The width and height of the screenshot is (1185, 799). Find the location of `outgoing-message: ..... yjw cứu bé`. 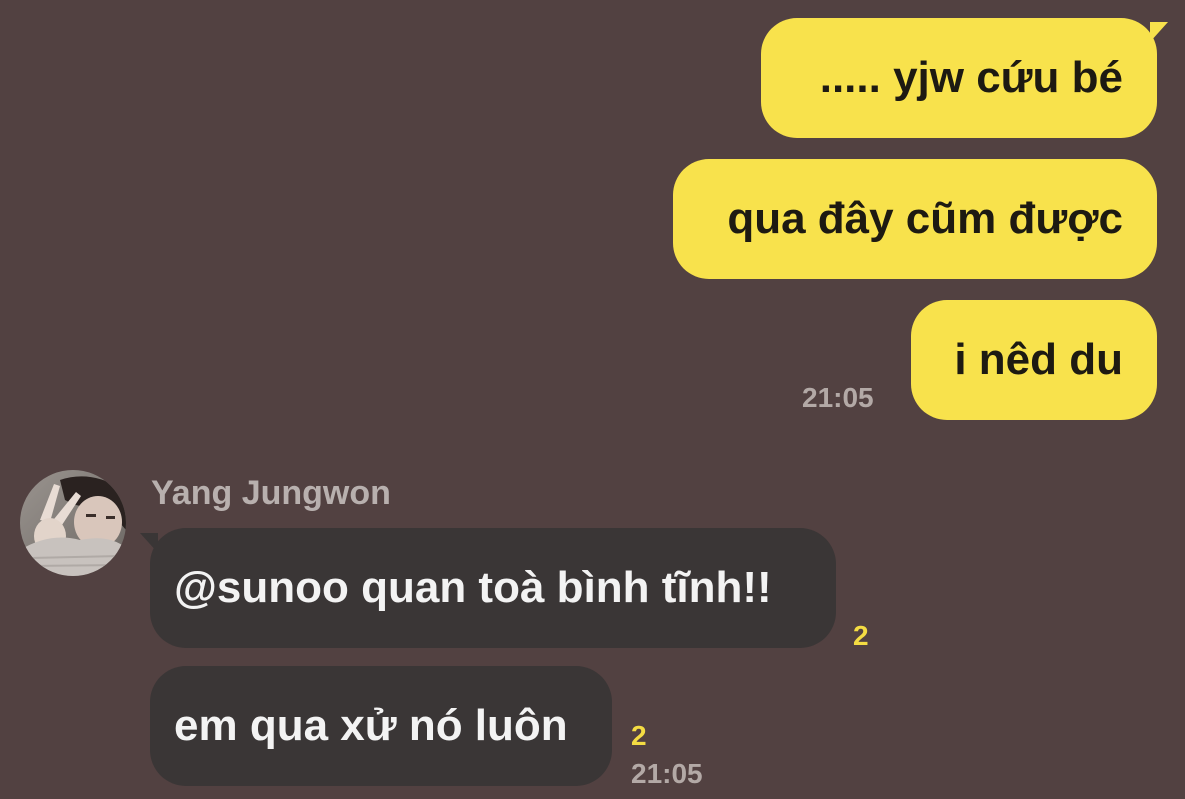

outgoing-message: ..... yjw cứu bé is located at coordinates (959, 78).